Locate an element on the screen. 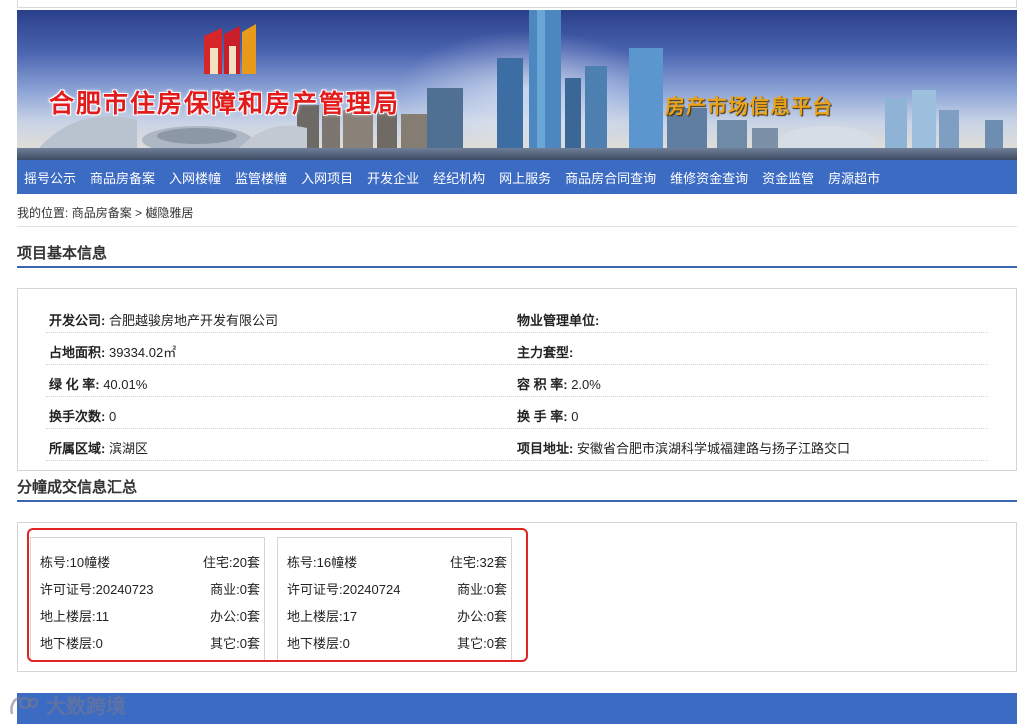 The width and height of the screenshot is (1032, 724). divider is located at coordinates (517, 226).